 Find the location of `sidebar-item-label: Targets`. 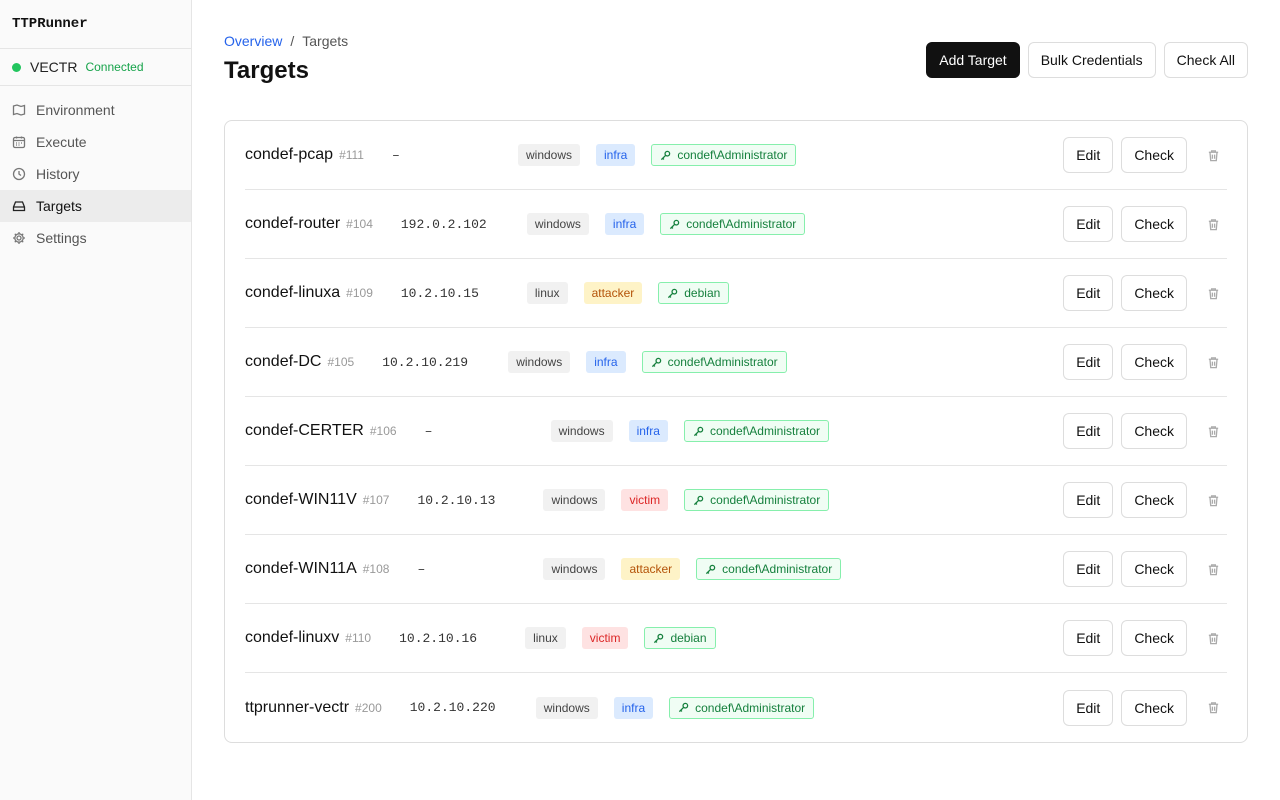

sidebar-item-label: Targets is located at coordinates (59, 206).